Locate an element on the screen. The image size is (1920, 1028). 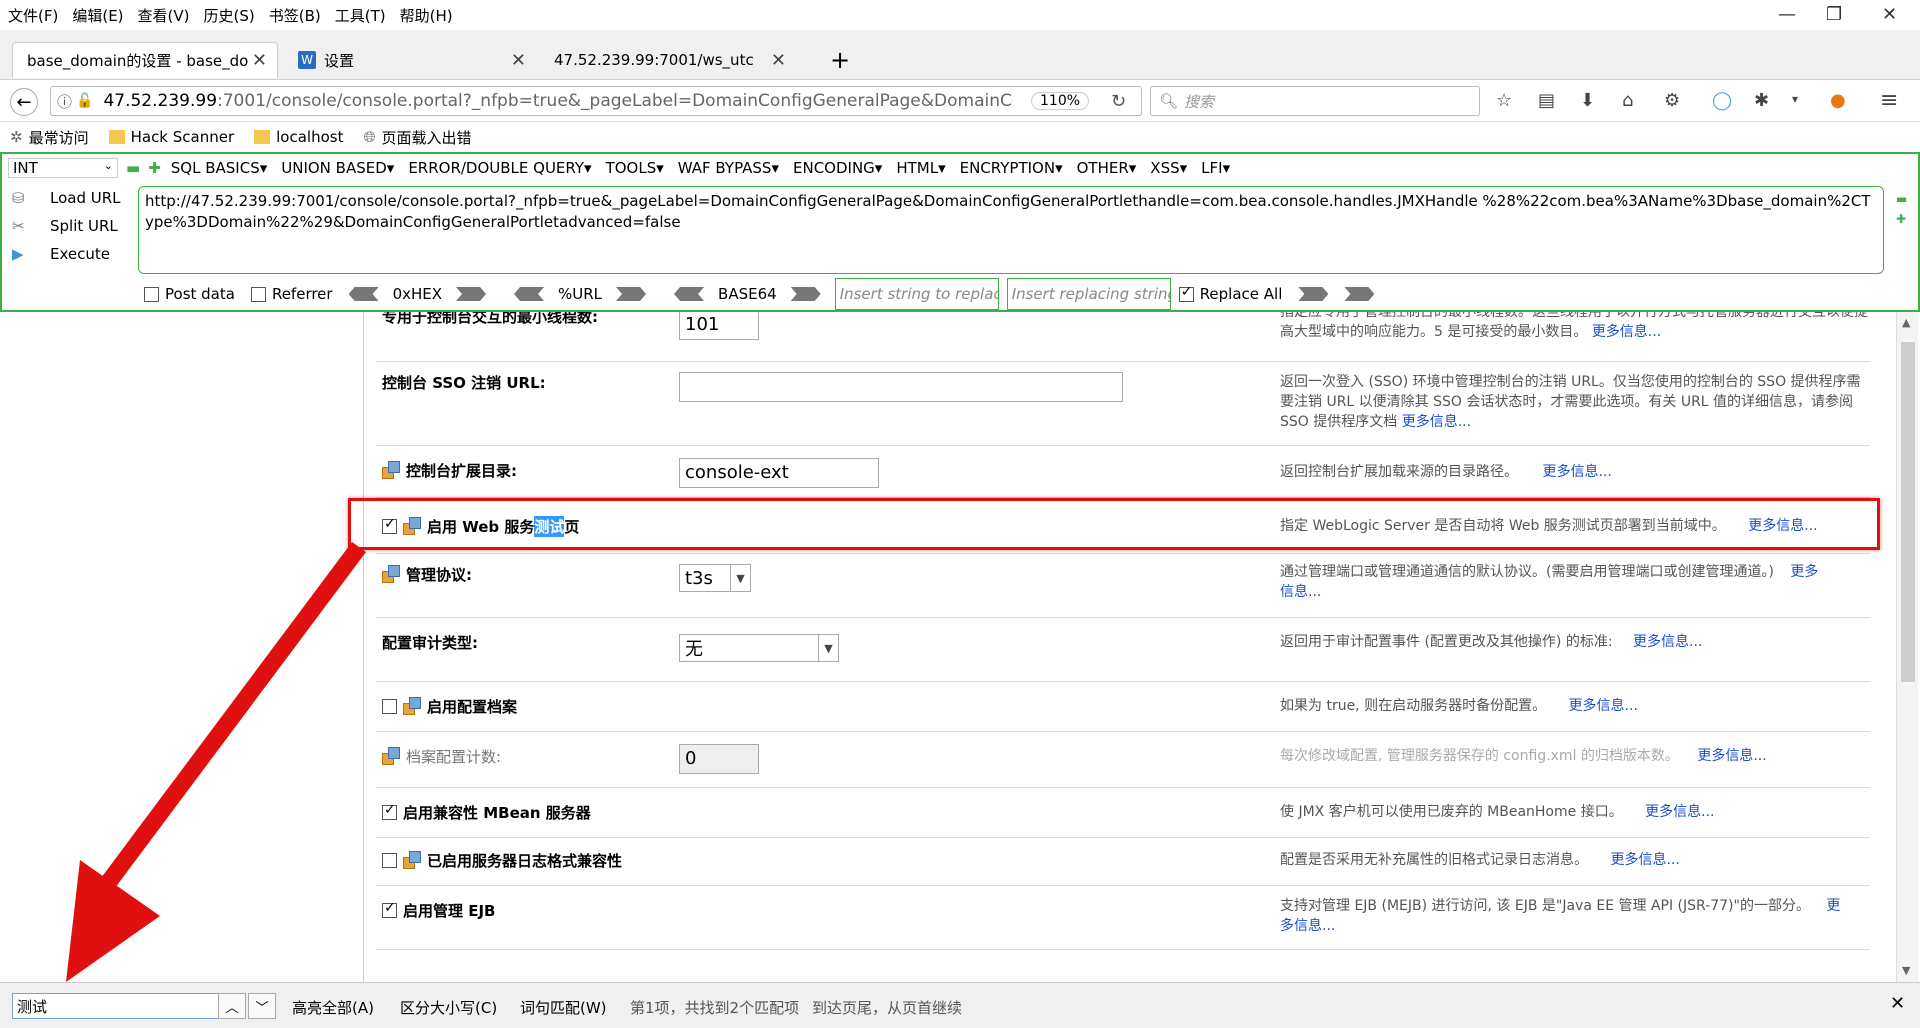
split-url-button: ✂ Split URL is located at coordinates (72, 226).